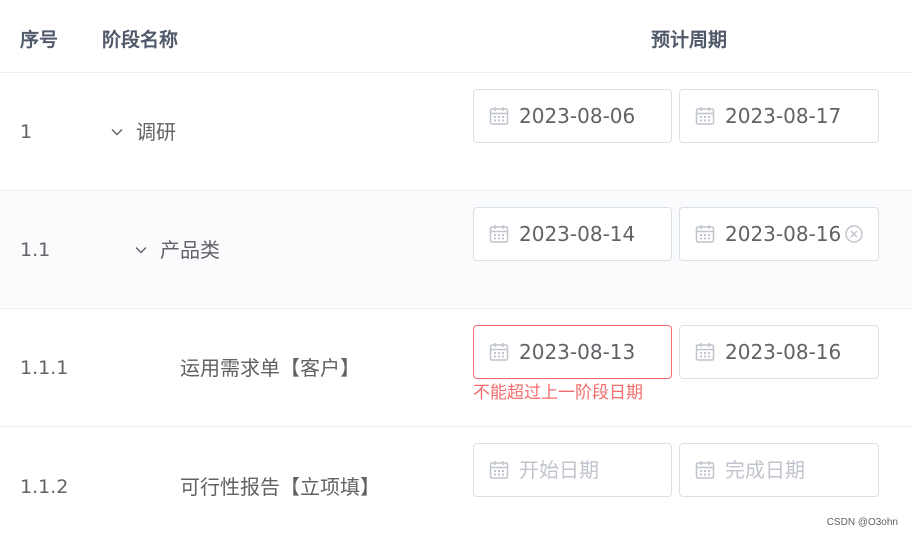 Image resolution: width=913 pixels, height=545 pixels. What do you see at coordinates (44, 487) in the screenshot?
I see `row-index: 1.1.2` at bounding box center [44, 487].